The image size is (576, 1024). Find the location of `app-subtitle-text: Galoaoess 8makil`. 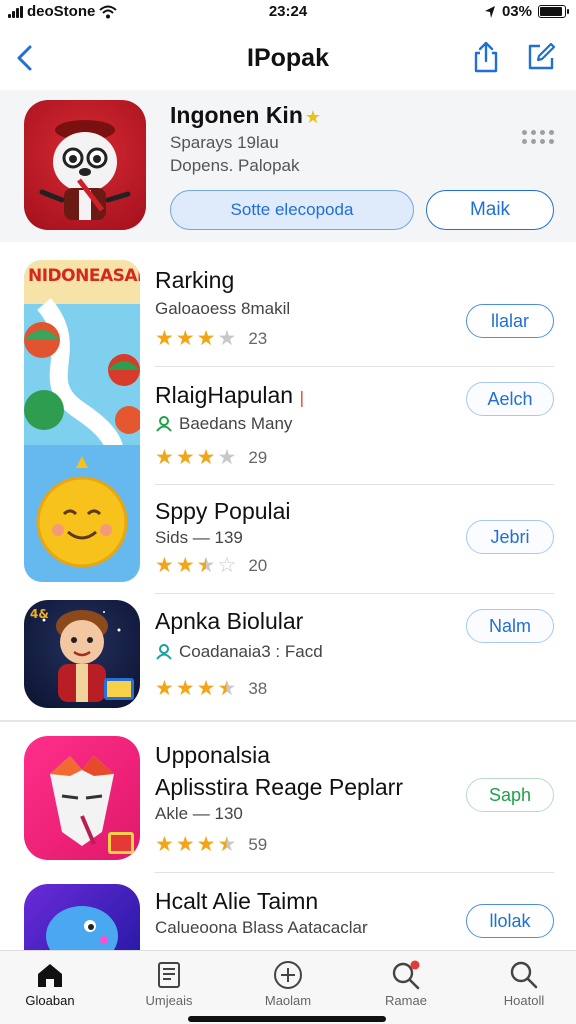

app-subtitle-text: Galoaoess 8makil is located at coordinates (223, 308).